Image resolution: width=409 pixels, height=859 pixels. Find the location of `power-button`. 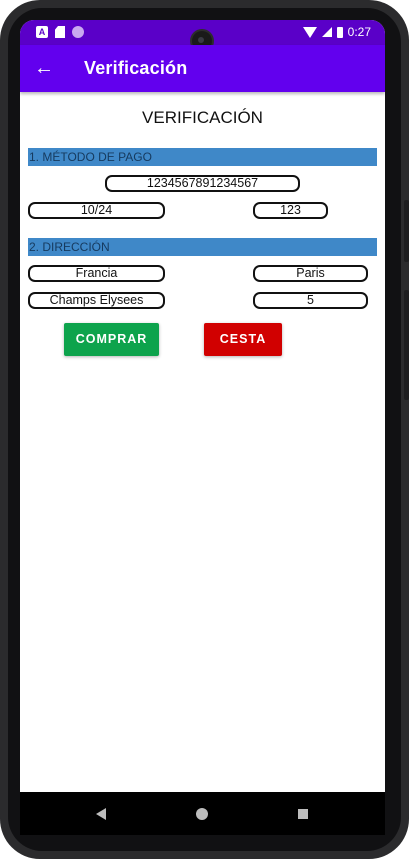

power-button is located at coordinates (406, 231).